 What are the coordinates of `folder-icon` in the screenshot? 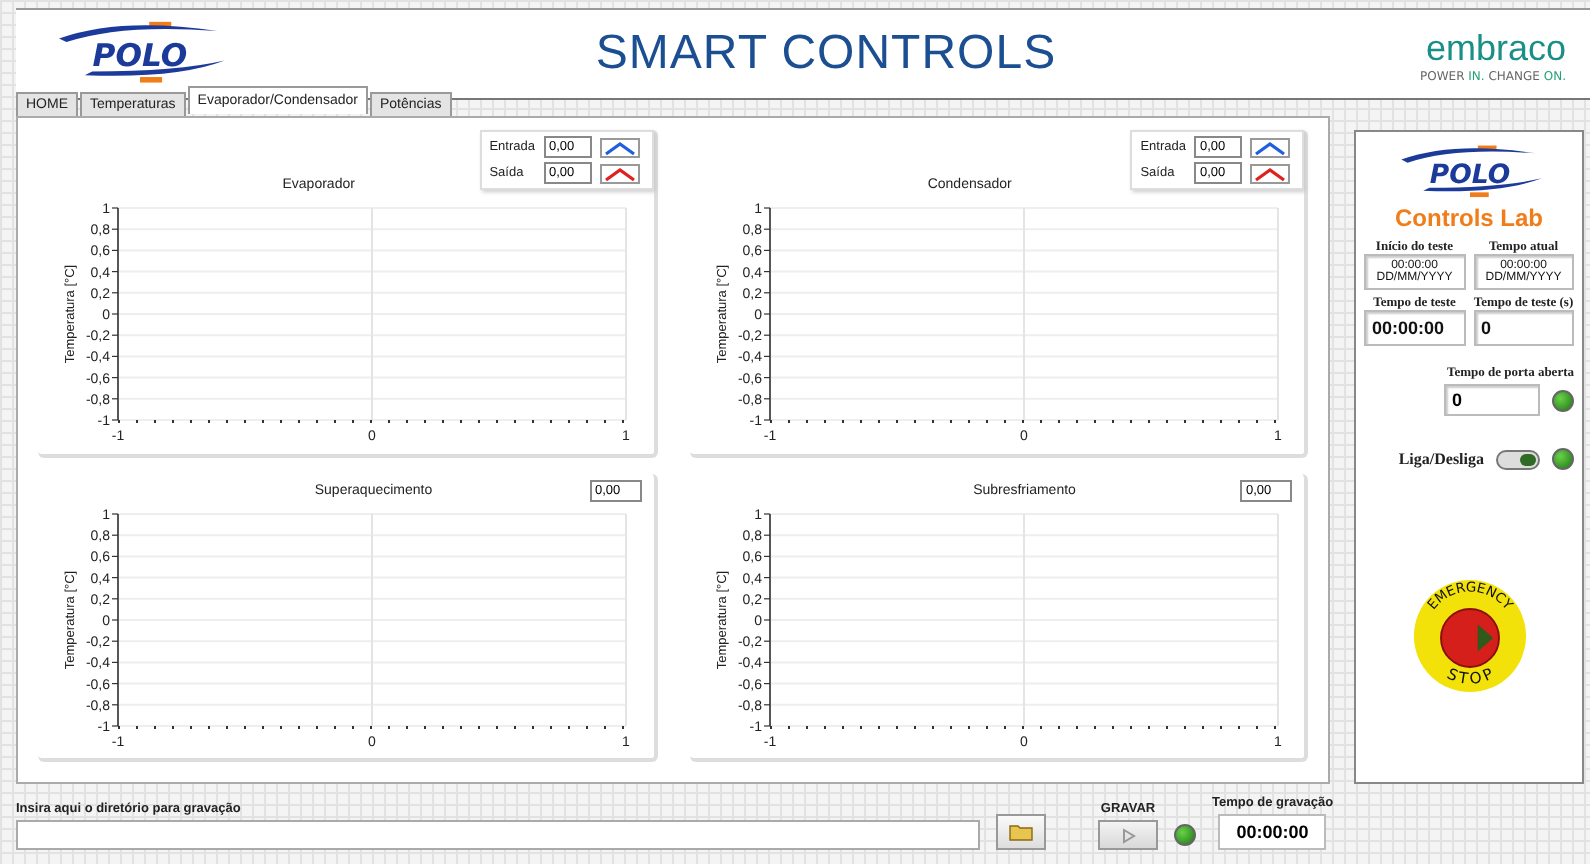 It's located at (1021, 832).